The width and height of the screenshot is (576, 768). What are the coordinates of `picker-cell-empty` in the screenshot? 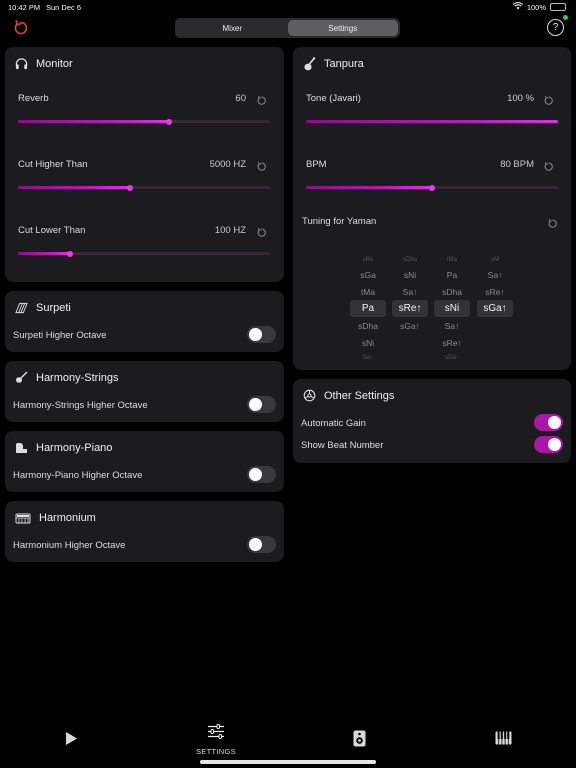 It's located at (495, 244).